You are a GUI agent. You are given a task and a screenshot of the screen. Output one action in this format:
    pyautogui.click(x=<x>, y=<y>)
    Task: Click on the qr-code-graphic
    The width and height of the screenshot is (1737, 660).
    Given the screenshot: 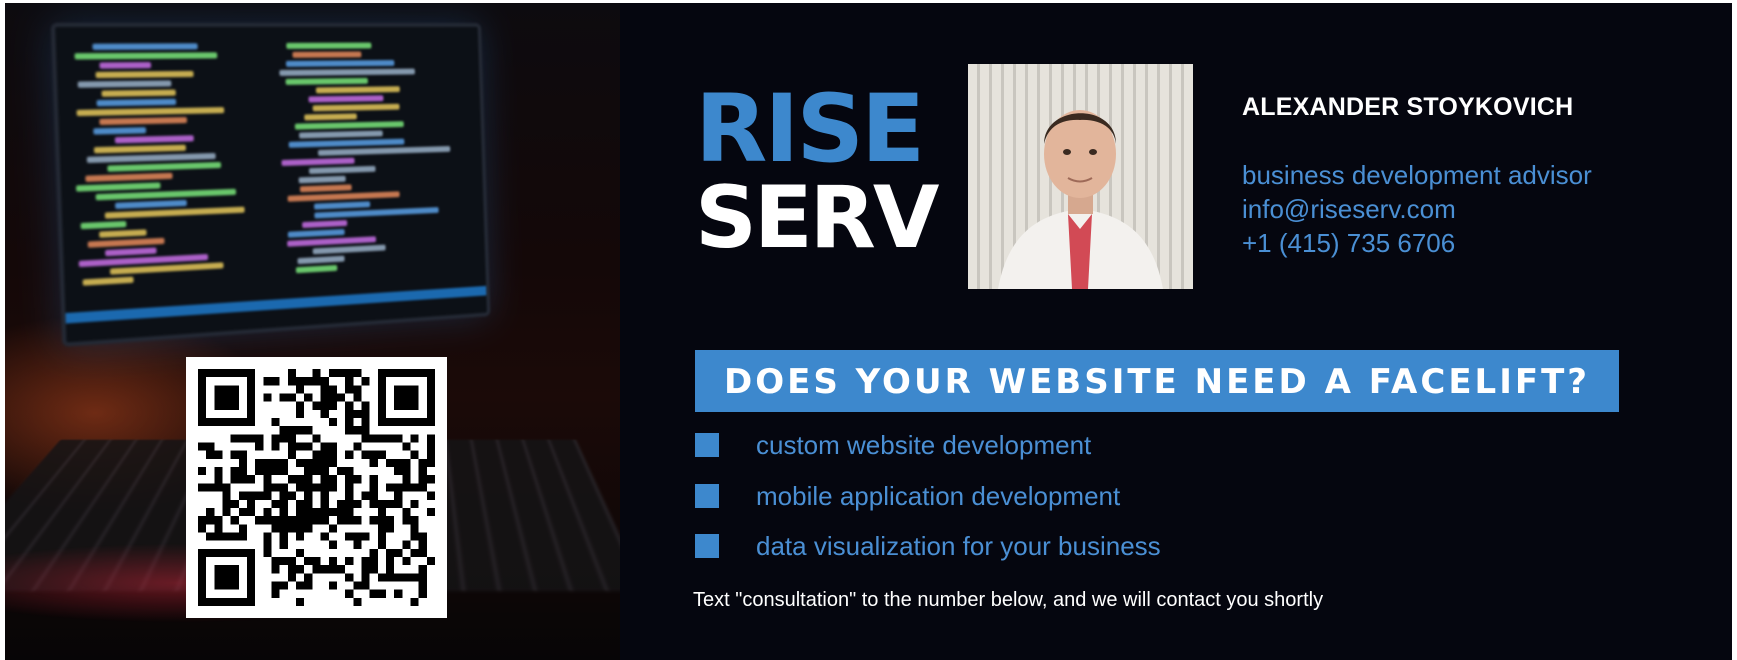 What is the action you would take?
    pyautogui.click(x=316, y=487)
    